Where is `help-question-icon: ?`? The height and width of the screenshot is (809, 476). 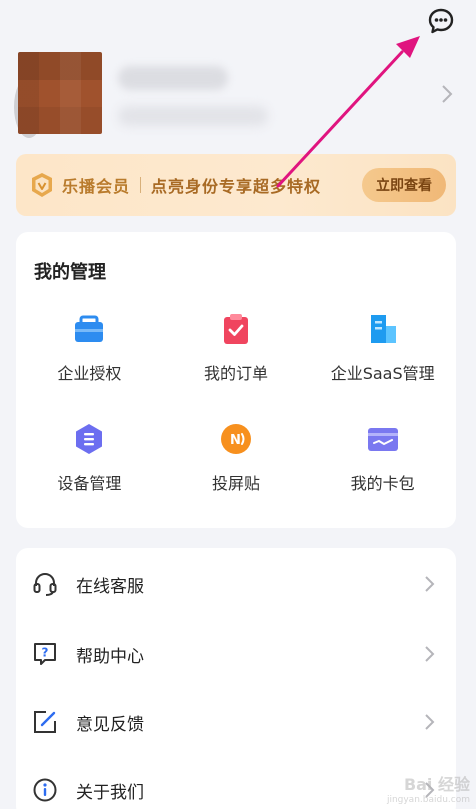
help-question-icon: ? is located at coordinates (45, 654).